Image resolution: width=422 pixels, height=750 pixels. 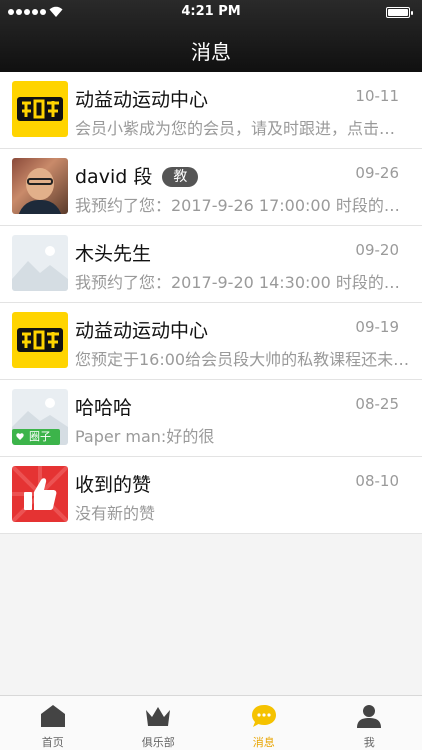 I want to click on sender-name: 收到的赞, so click(x=113, y=485).